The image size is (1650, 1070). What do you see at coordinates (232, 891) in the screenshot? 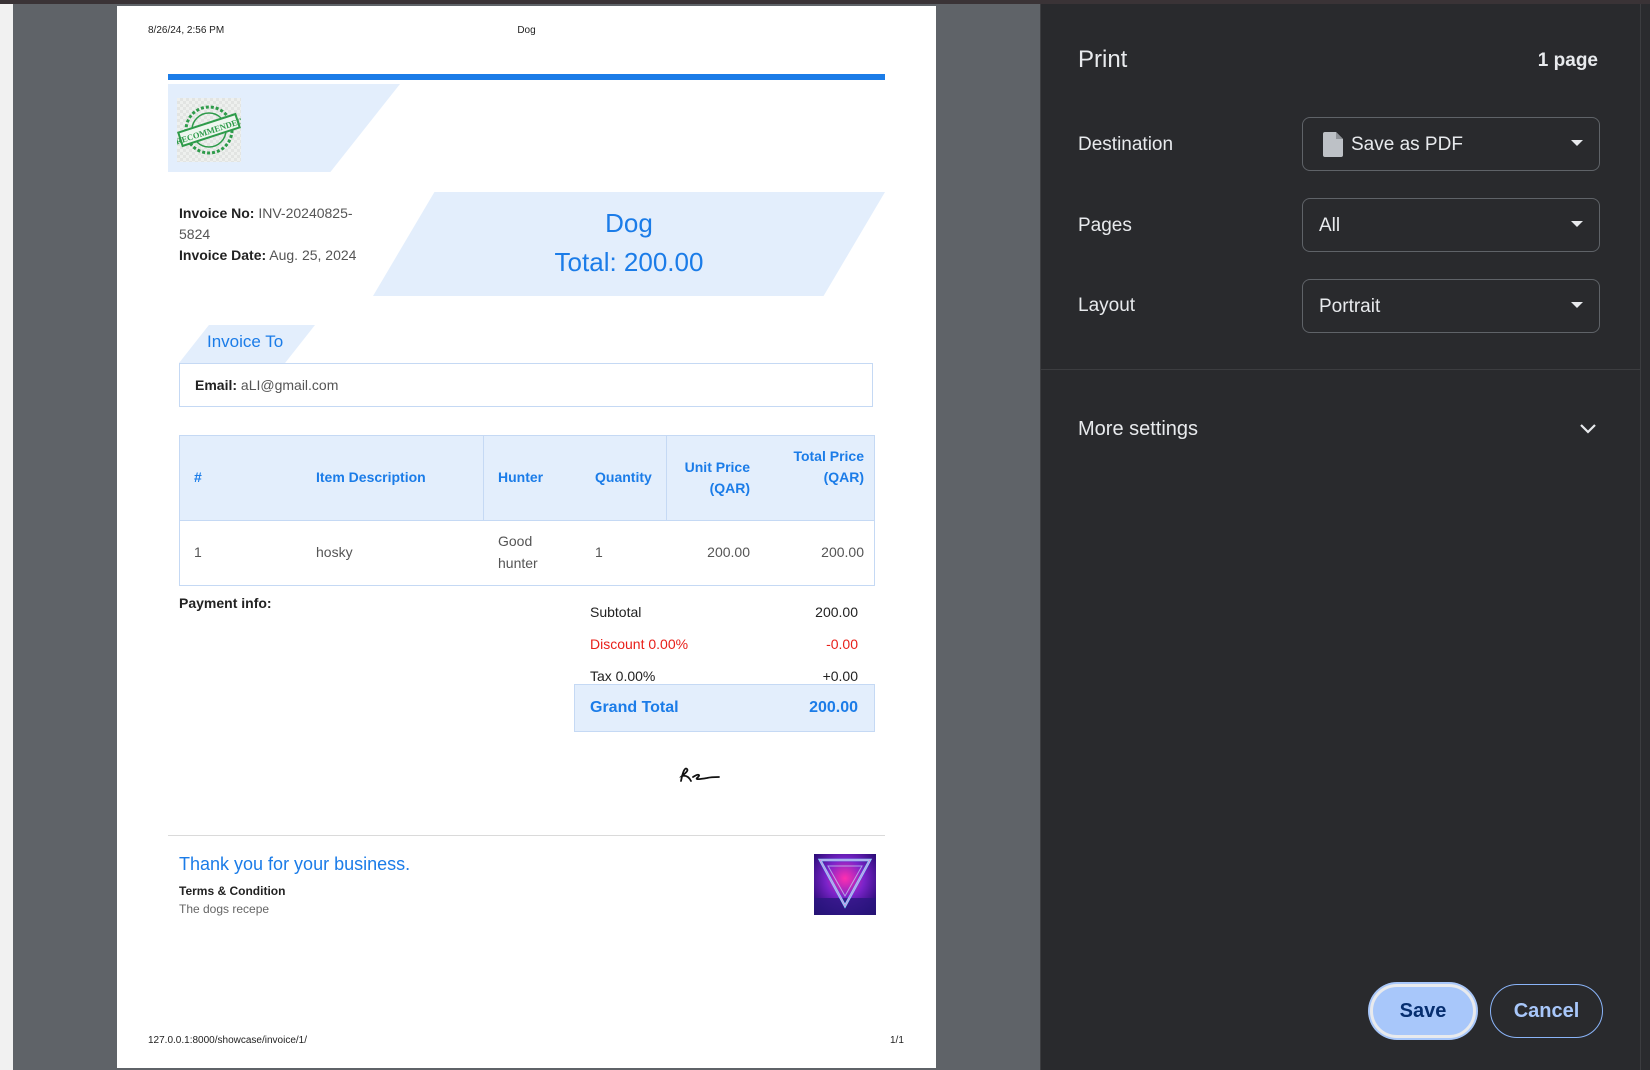
I see `terms-heading: Terms & Condition` at bounding box center [232, 891].